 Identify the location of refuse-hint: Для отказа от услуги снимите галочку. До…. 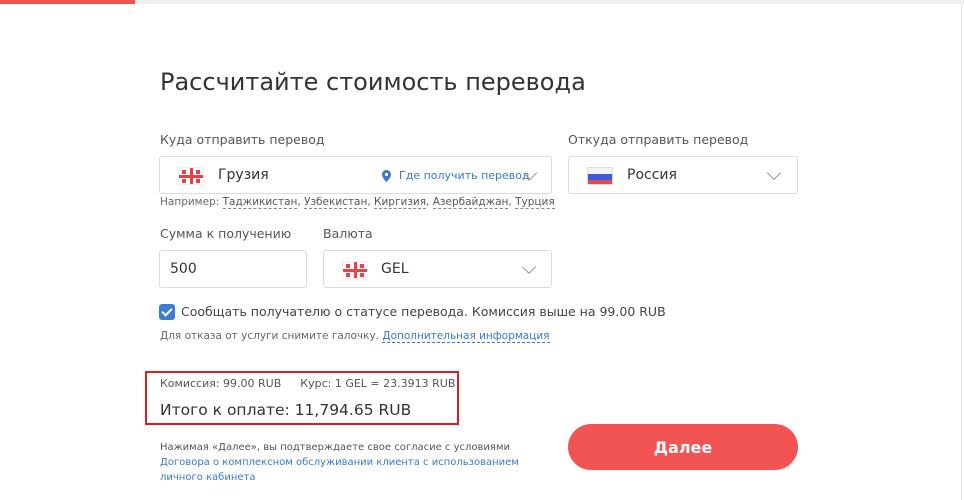
(355, 336).